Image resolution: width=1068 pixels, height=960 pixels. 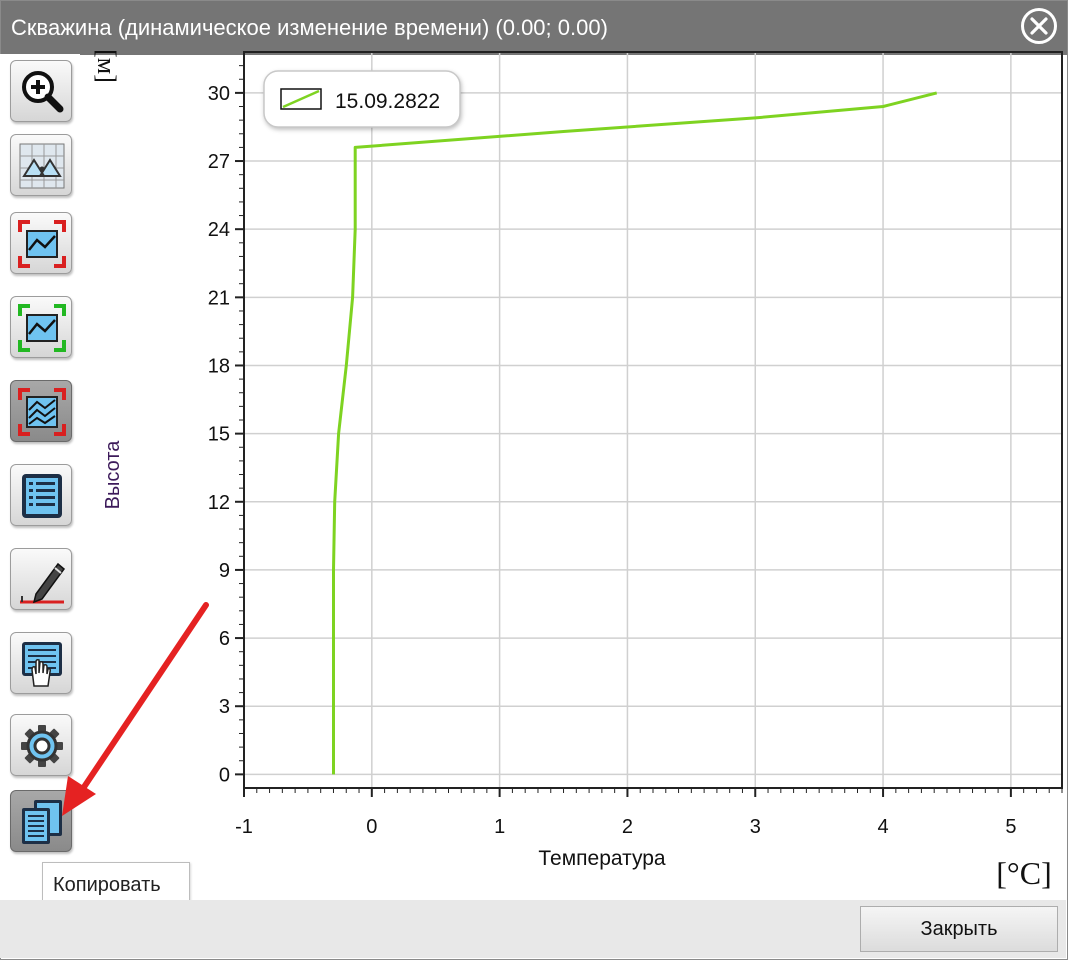 What do you see at coordinates (113, 475) in the screenshot?
I see `y-axis-title: Высота` at bounding box center [113, 475].